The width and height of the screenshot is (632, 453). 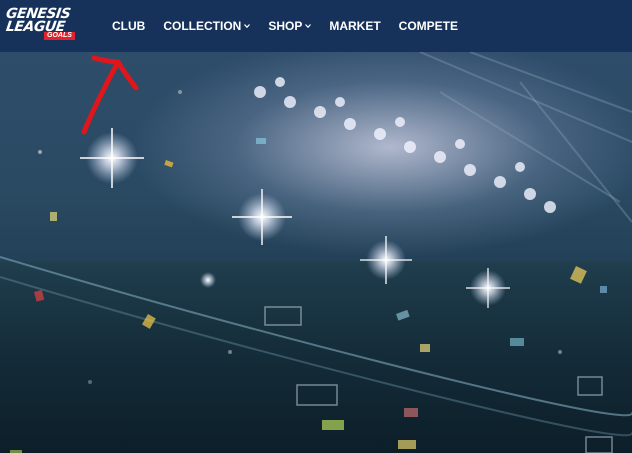 I want to click on nav-item-label: COLLECTION, so click(x=202, y=26).